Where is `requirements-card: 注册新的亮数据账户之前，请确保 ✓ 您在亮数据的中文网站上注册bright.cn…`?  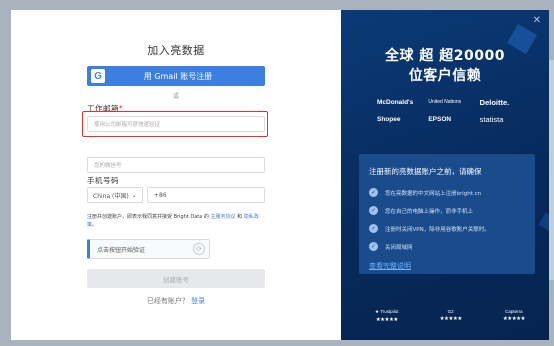
requirements-card: 注册新的亮数据账户之前，请确保 ✓ 您在亮数据的中文网站上注册bright.cn… is located at coordinates (447, 214).